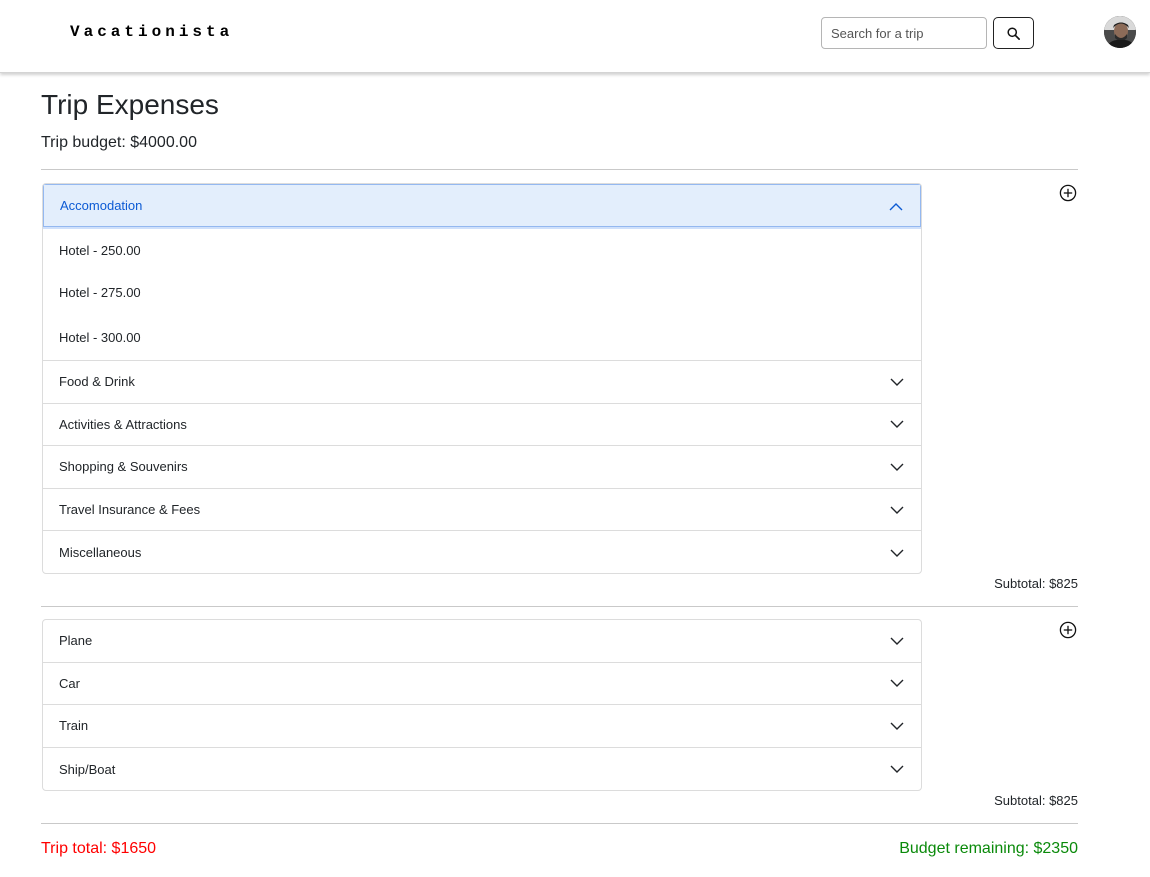 Image resolution: width=1150 pixels, height=877 pixels. What do you see at coordinates (123, 467) in the screenshot?
I see `accordion-header-label: Shopping & Souvenirs` at bounding box center [123, 467].